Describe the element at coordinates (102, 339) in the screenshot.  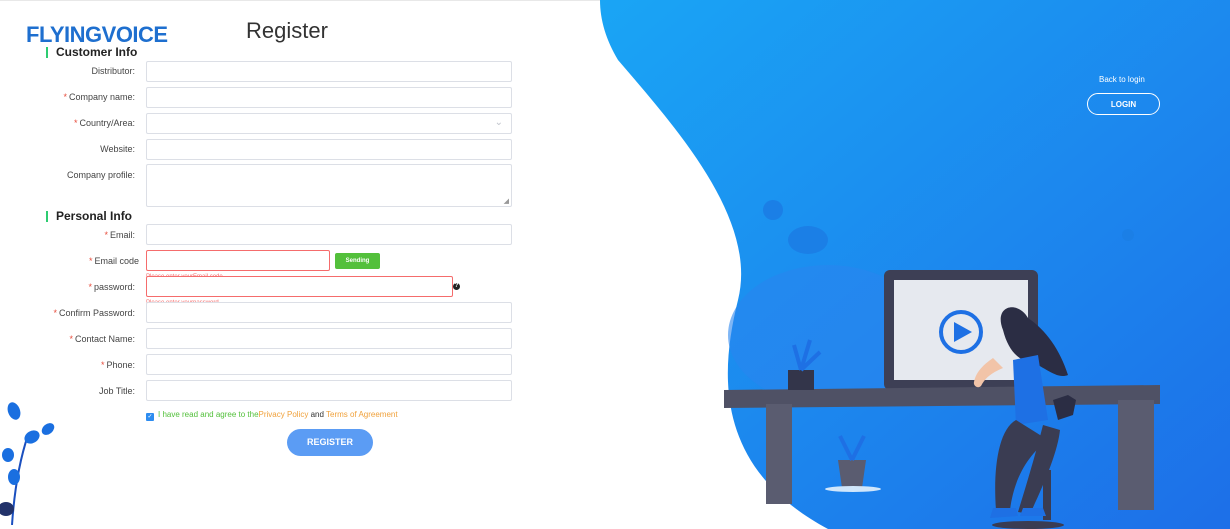
I see `contact-name-label: * Contact Name:` at that location.